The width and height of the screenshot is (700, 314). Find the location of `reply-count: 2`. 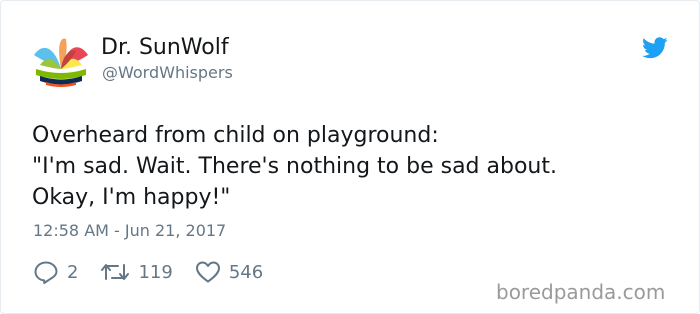

reply-count: 2 is located at coordinates (73, 272).